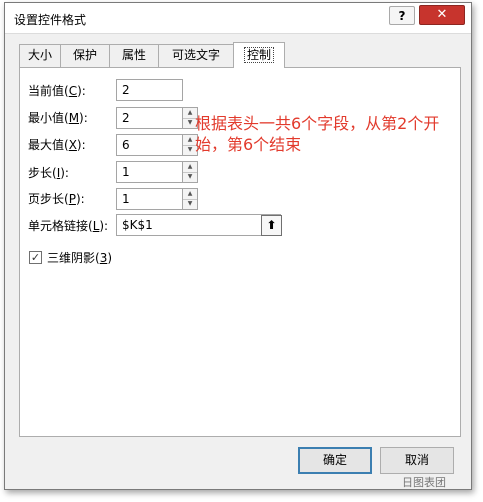  What do you see at coordinates (424, 482) in the screenshot?
I see `watermark: 日图表团` at bounding box center [424, 482].